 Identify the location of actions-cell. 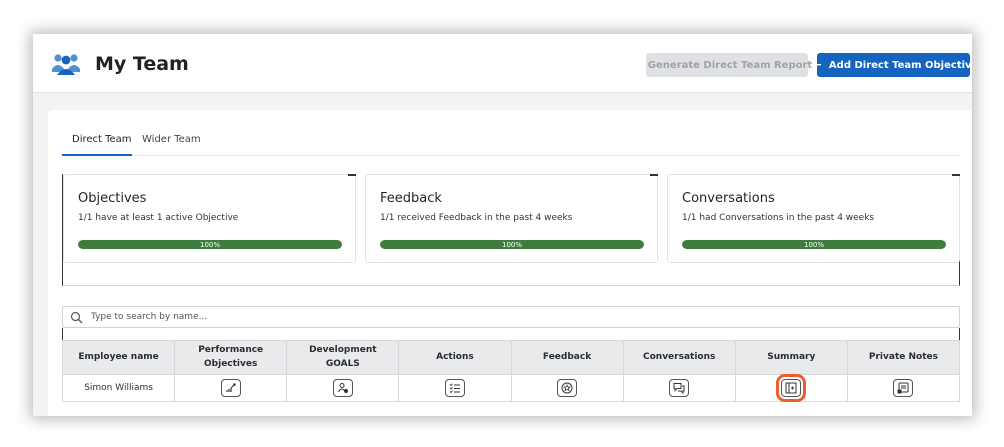
(455, 388).